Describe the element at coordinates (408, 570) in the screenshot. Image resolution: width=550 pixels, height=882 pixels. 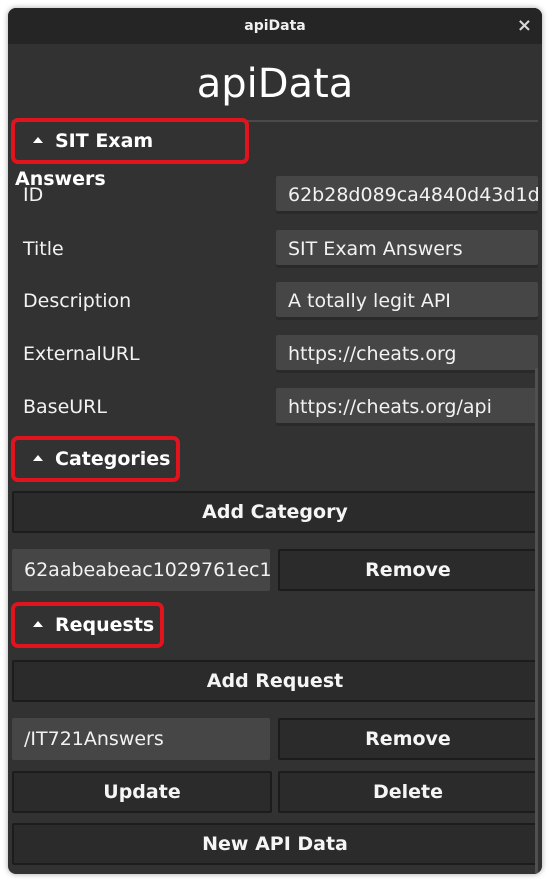
I see `remove-category-button: Remove` at that location.